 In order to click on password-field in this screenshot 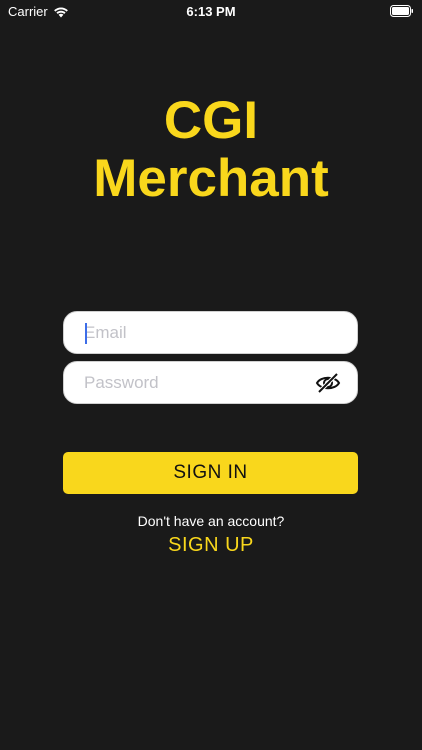, I will do `click(210, 382)`.